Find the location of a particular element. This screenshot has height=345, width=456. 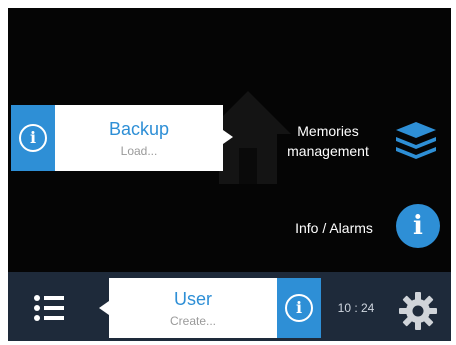

backup-title: Backup is located at coordinates (139, 128).